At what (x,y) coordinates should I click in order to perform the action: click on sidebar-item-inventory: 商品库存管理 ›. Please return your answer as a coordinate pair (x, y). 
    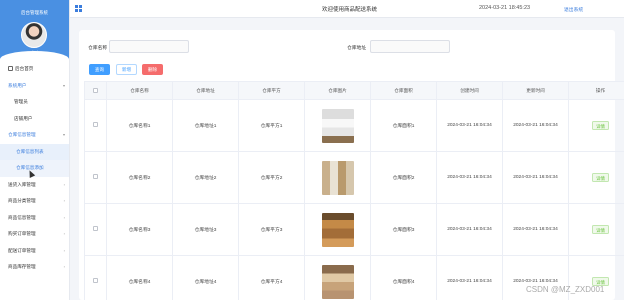
    Looking at the image, I should click on (34, 267).